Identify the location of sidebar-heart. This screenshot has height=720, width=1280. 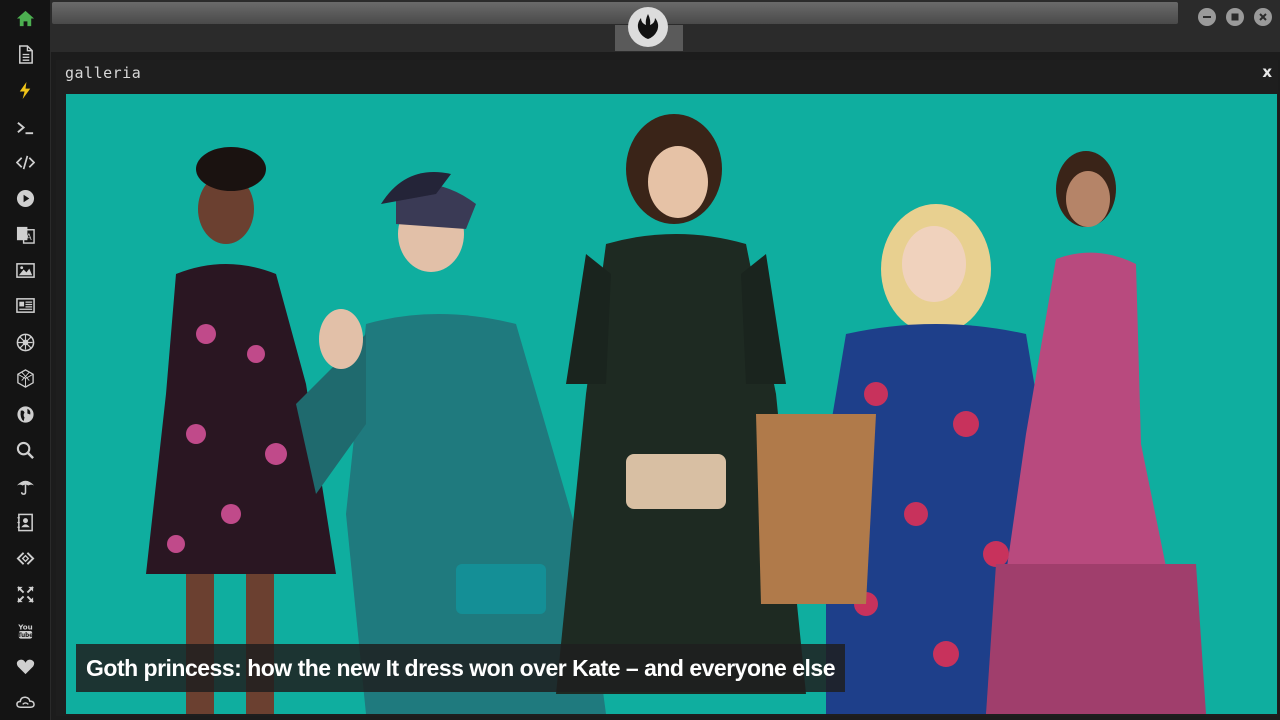
(25, 666).